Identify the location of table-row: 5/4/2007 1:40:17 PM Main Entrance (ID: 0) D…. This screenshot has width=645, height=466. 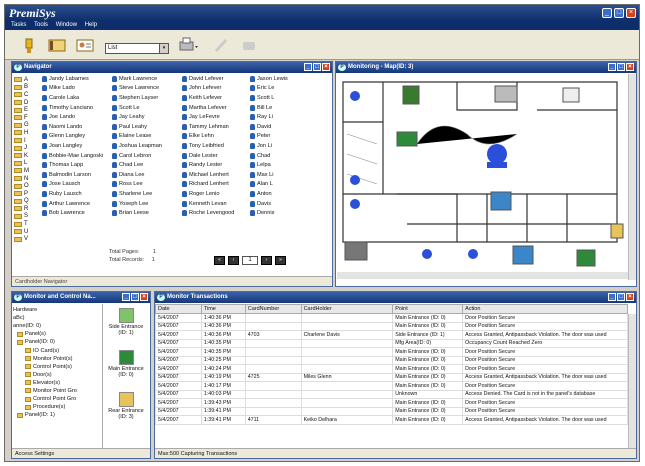
(391, 386).